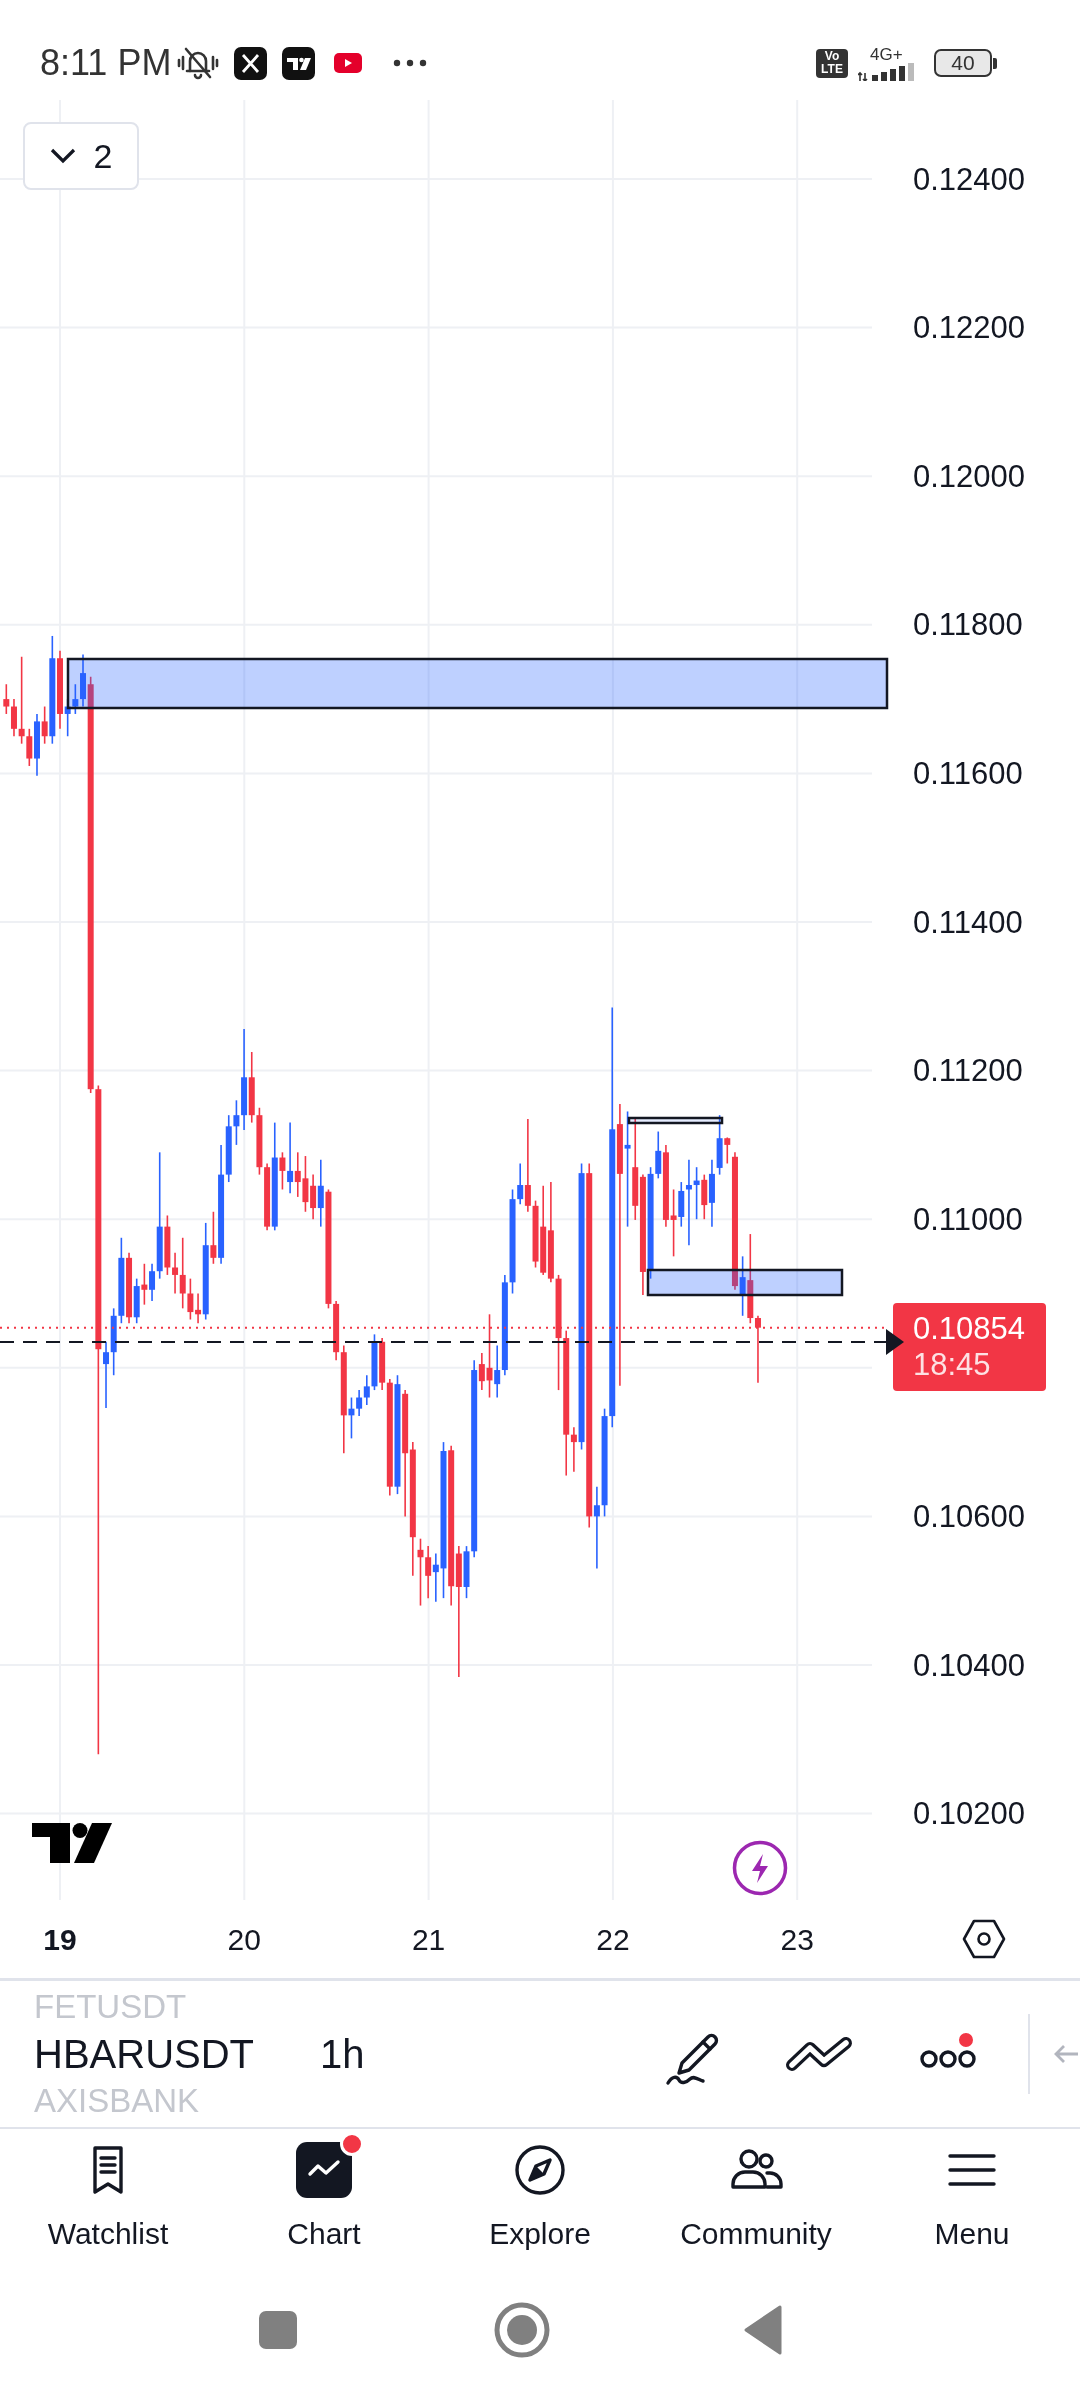 The image size is (1080, 2400). I want to click on overflow-dots-icon, so click(410, 63).